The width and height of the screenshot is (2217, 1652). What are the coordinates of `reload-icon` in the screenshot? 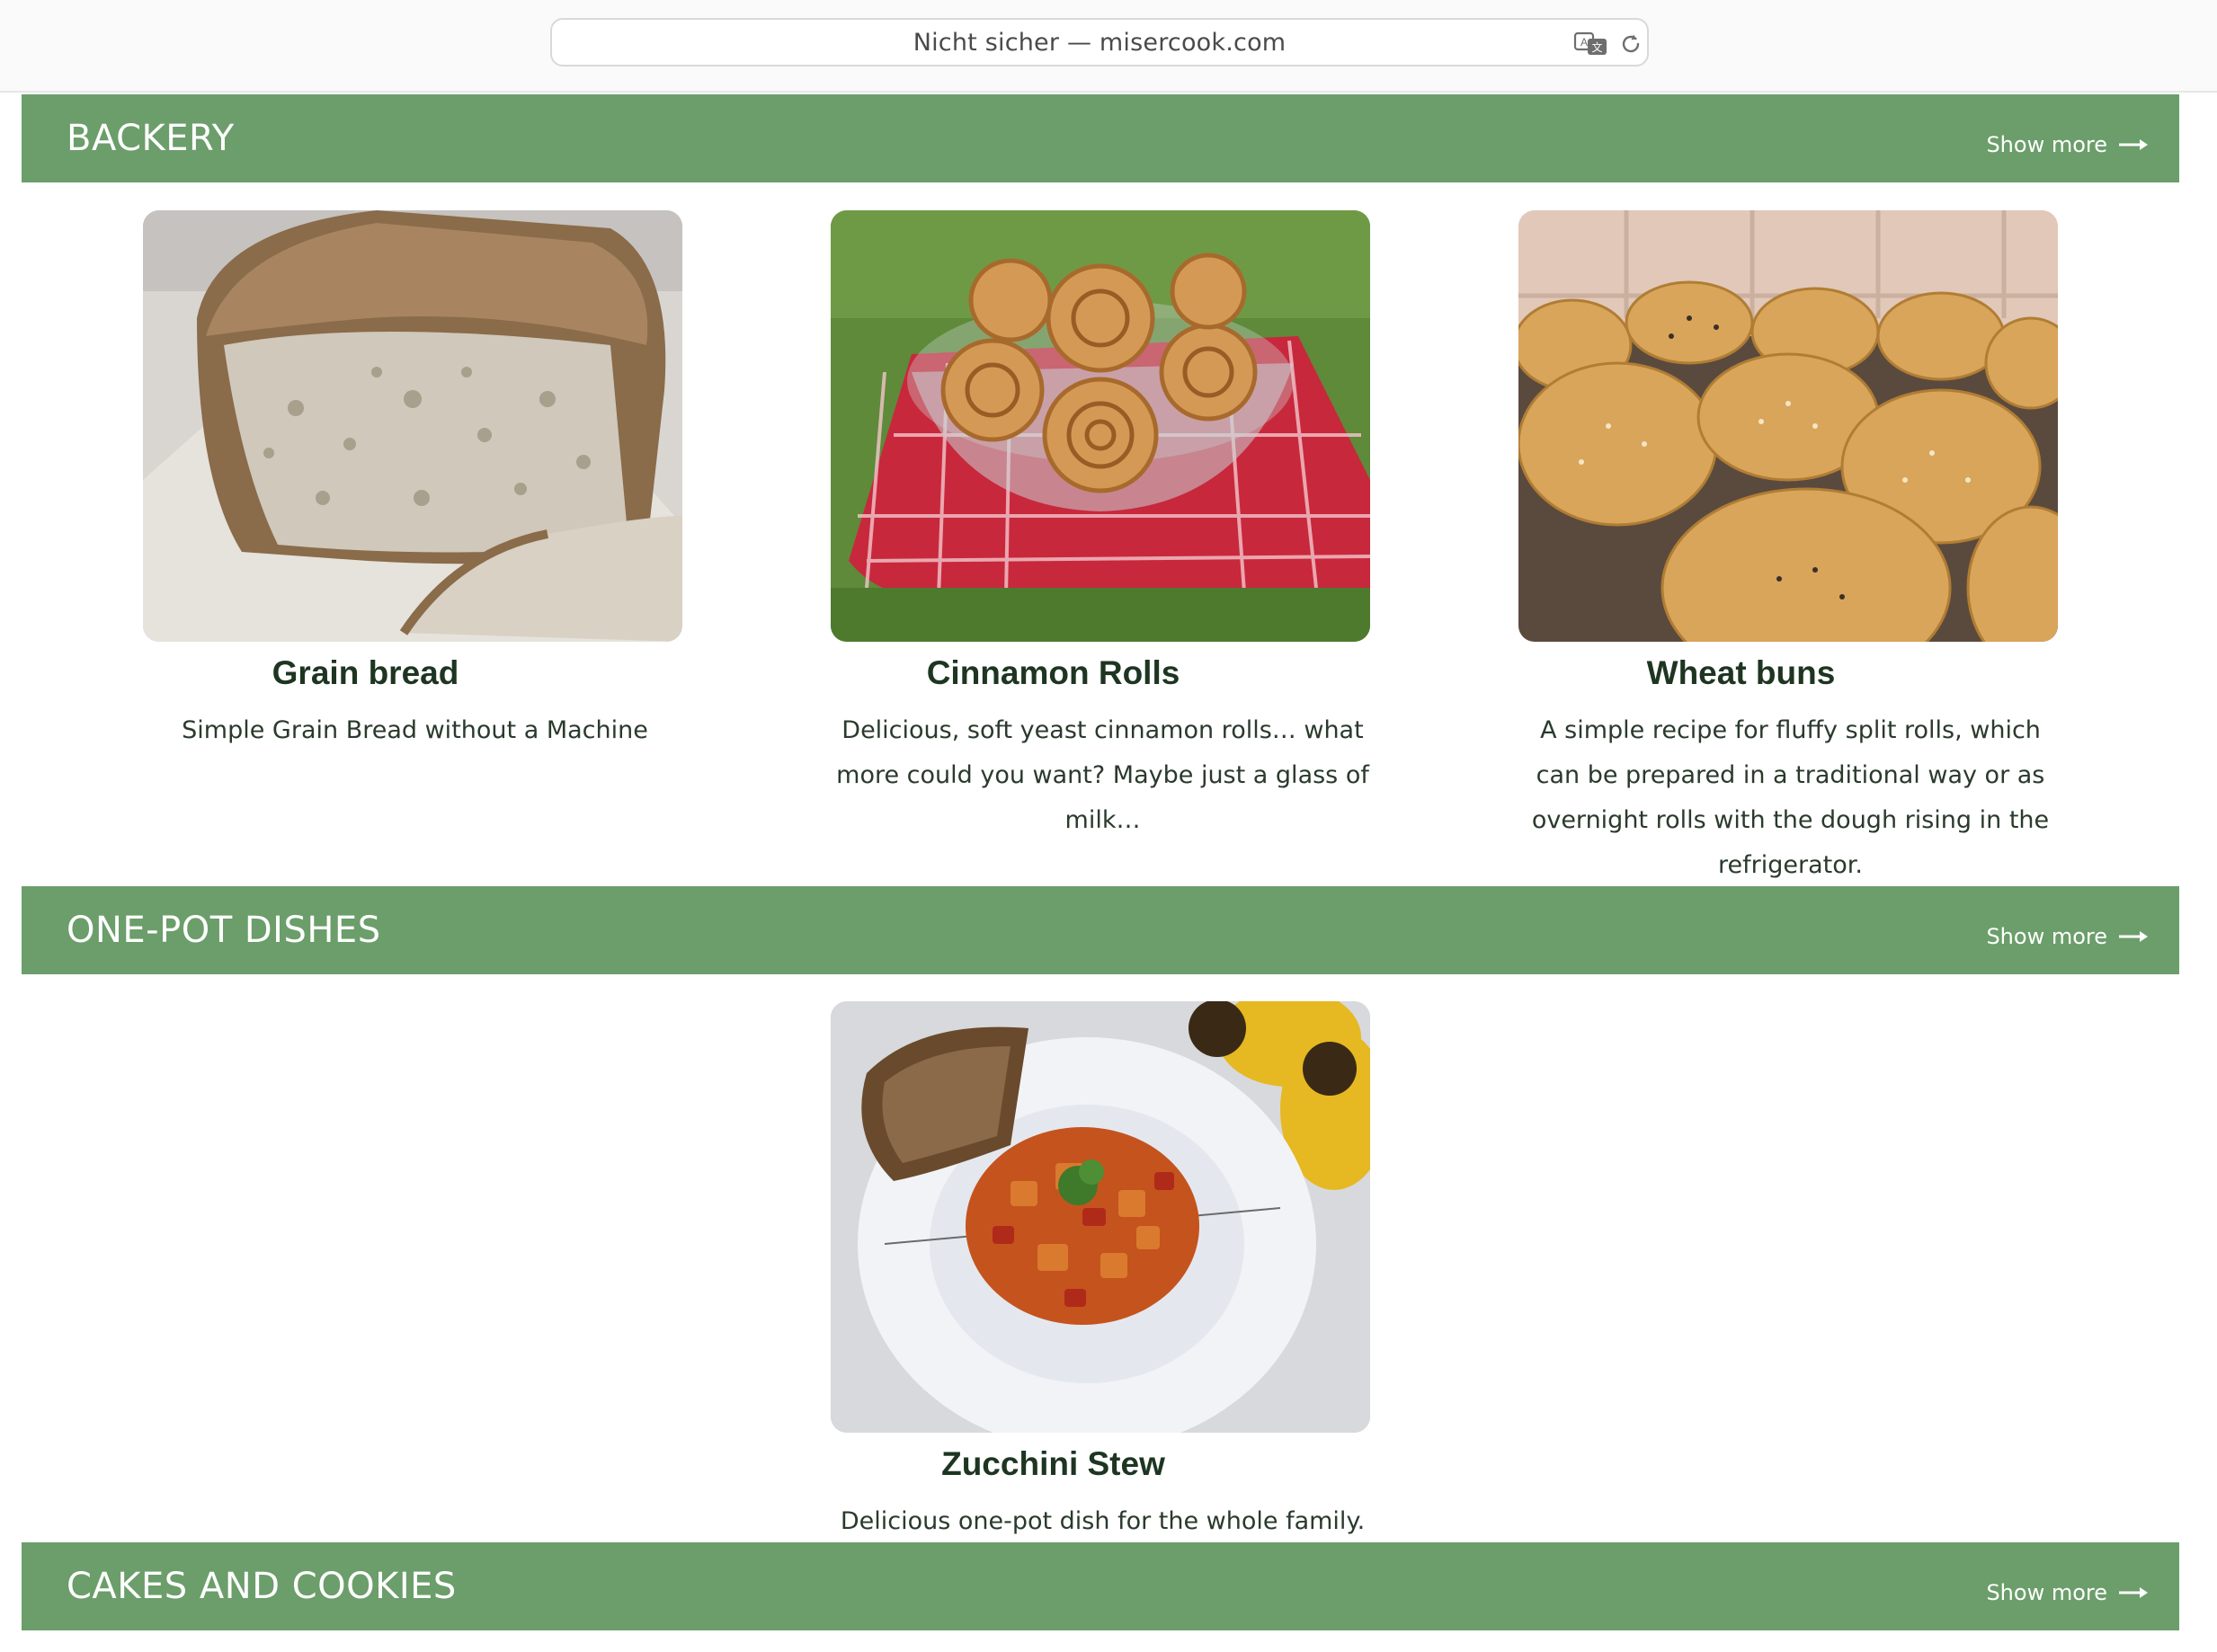 It's located at (1630, 44).